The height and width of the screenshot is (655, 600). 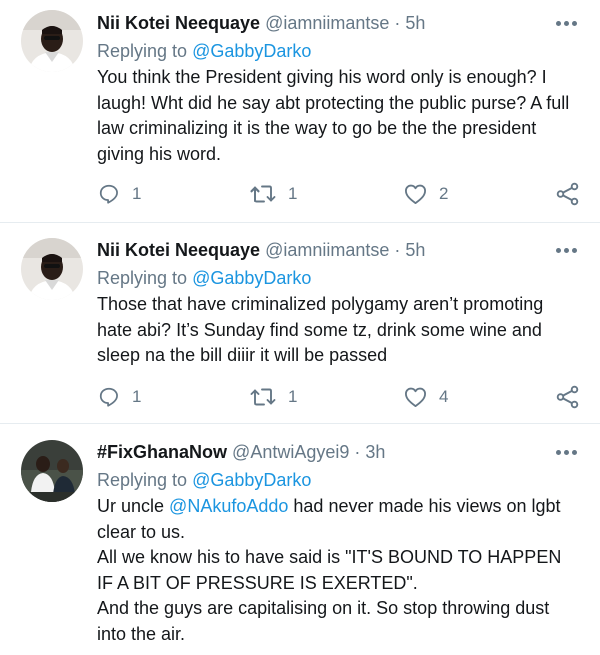 What do you see at coordinates (162, 452) in the screenshot?
I see `author-name: #FixGhanaNow` at bounding box center [162, 452].